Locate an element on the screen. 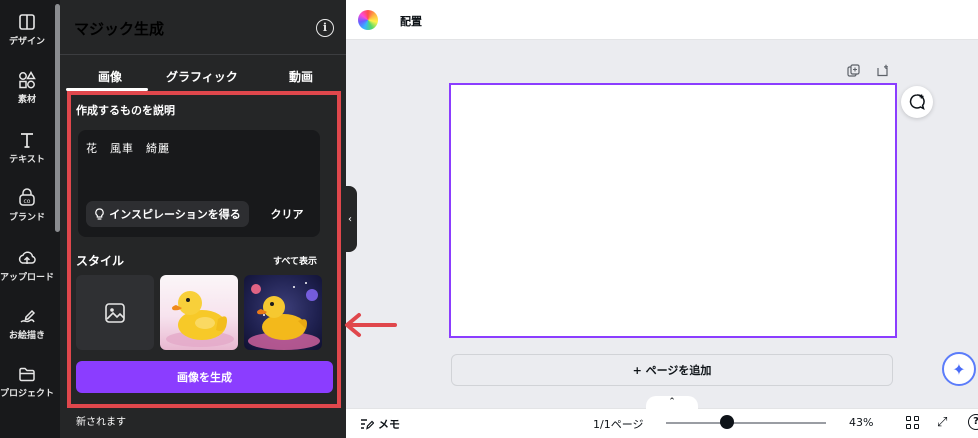  folder-icon is located at coordinates (27, 374).